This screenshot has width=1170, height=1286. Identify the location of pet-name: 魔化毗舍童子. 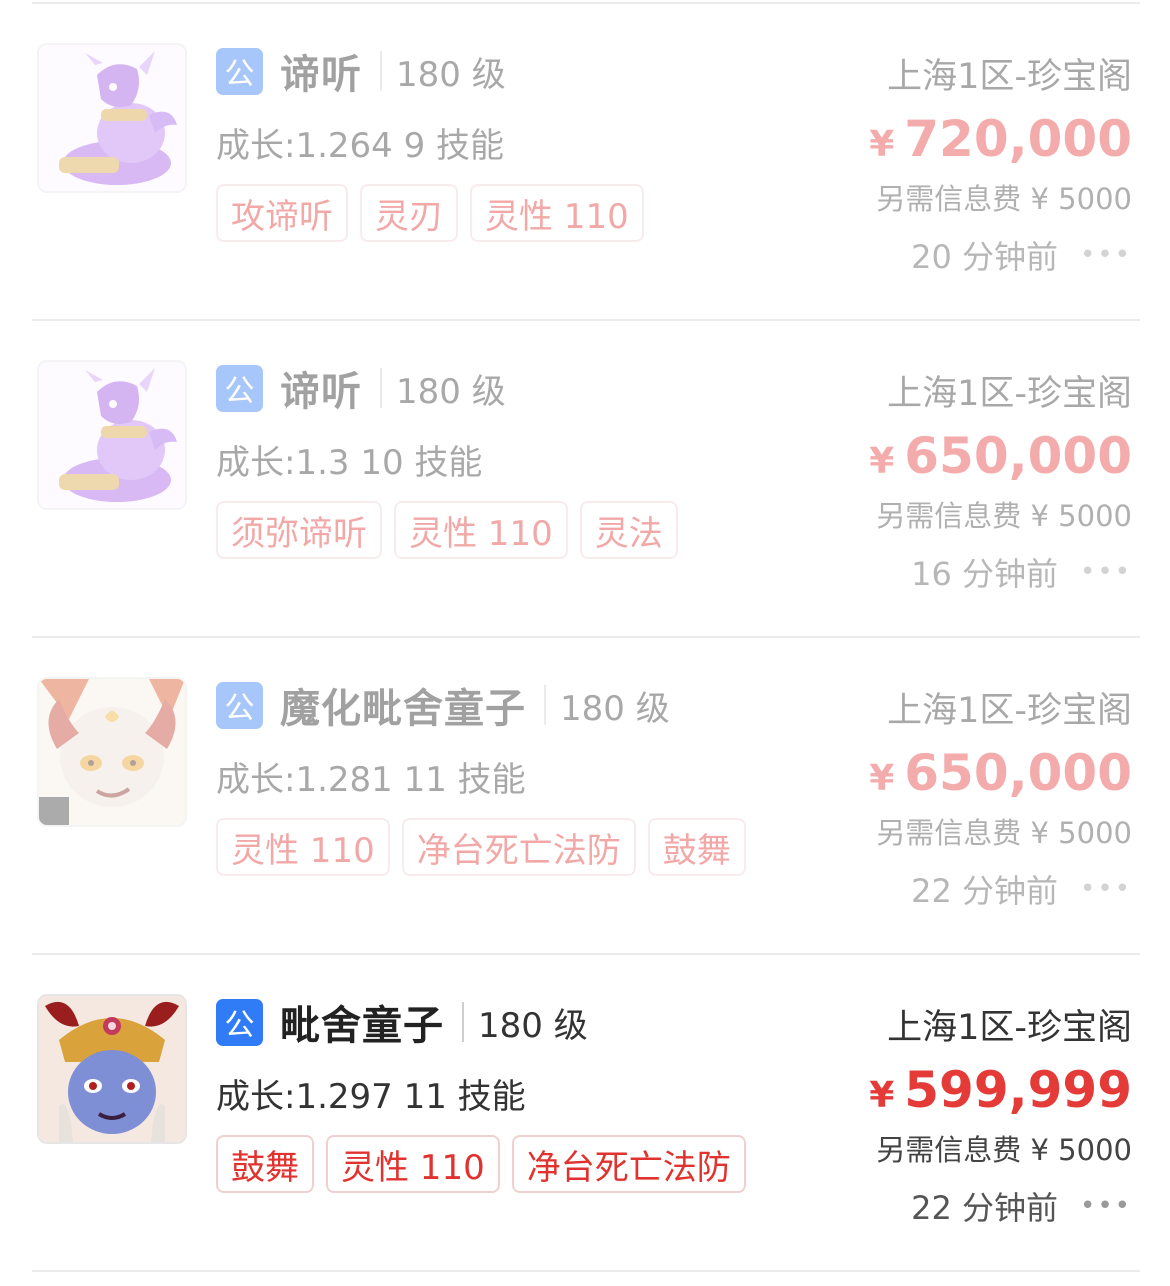
(403, 709).